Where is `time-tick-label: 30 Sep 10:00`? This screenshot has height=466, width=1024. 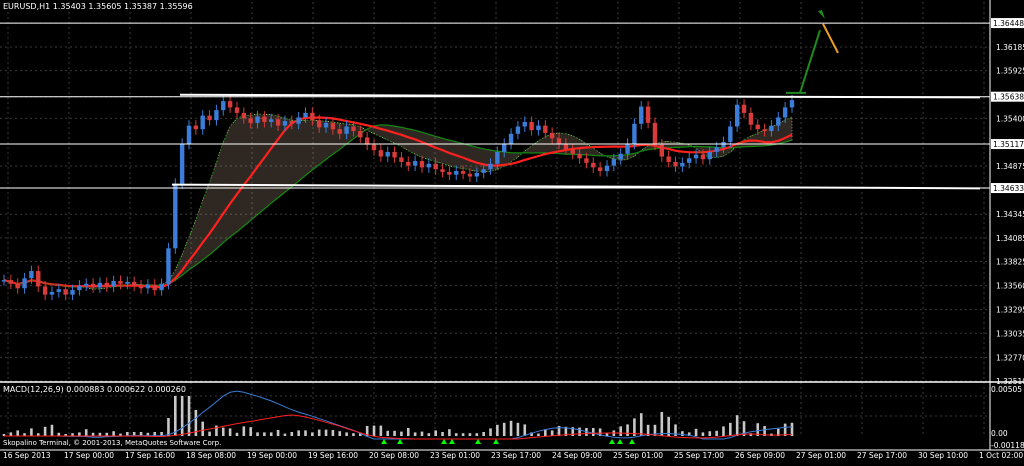
time-tick-label: 30 Sep 10:00 is located at coordinates (943, 455).